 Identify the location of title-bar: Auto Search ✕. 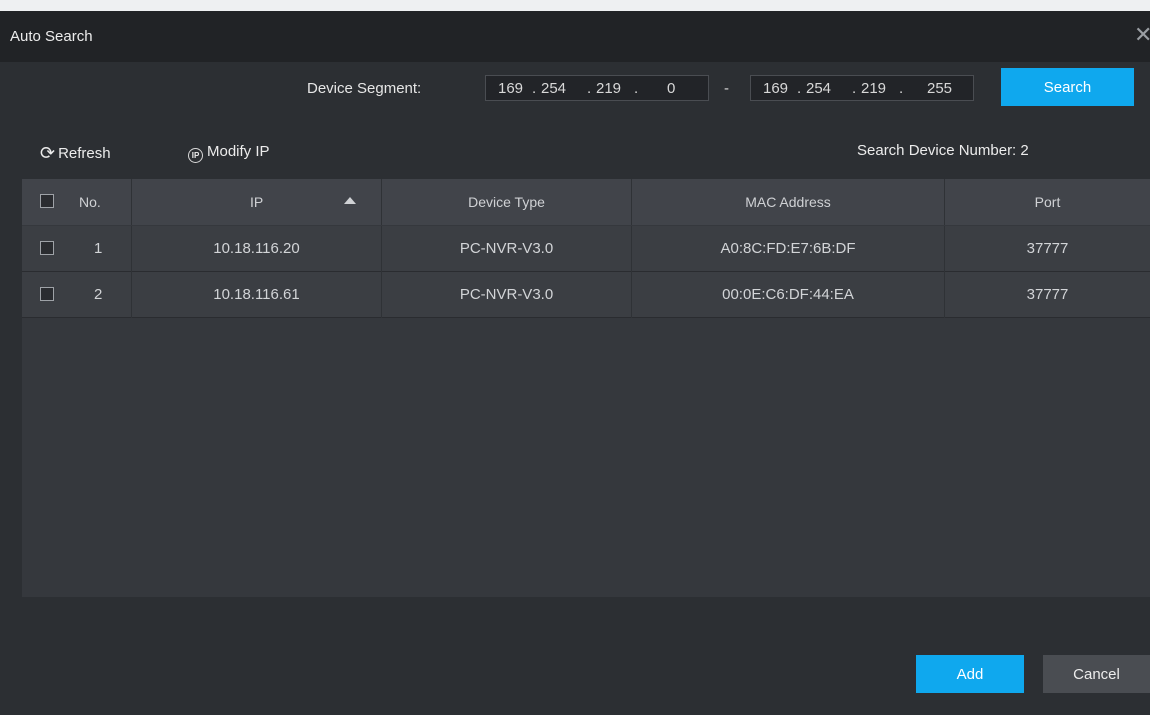
(575, 36).